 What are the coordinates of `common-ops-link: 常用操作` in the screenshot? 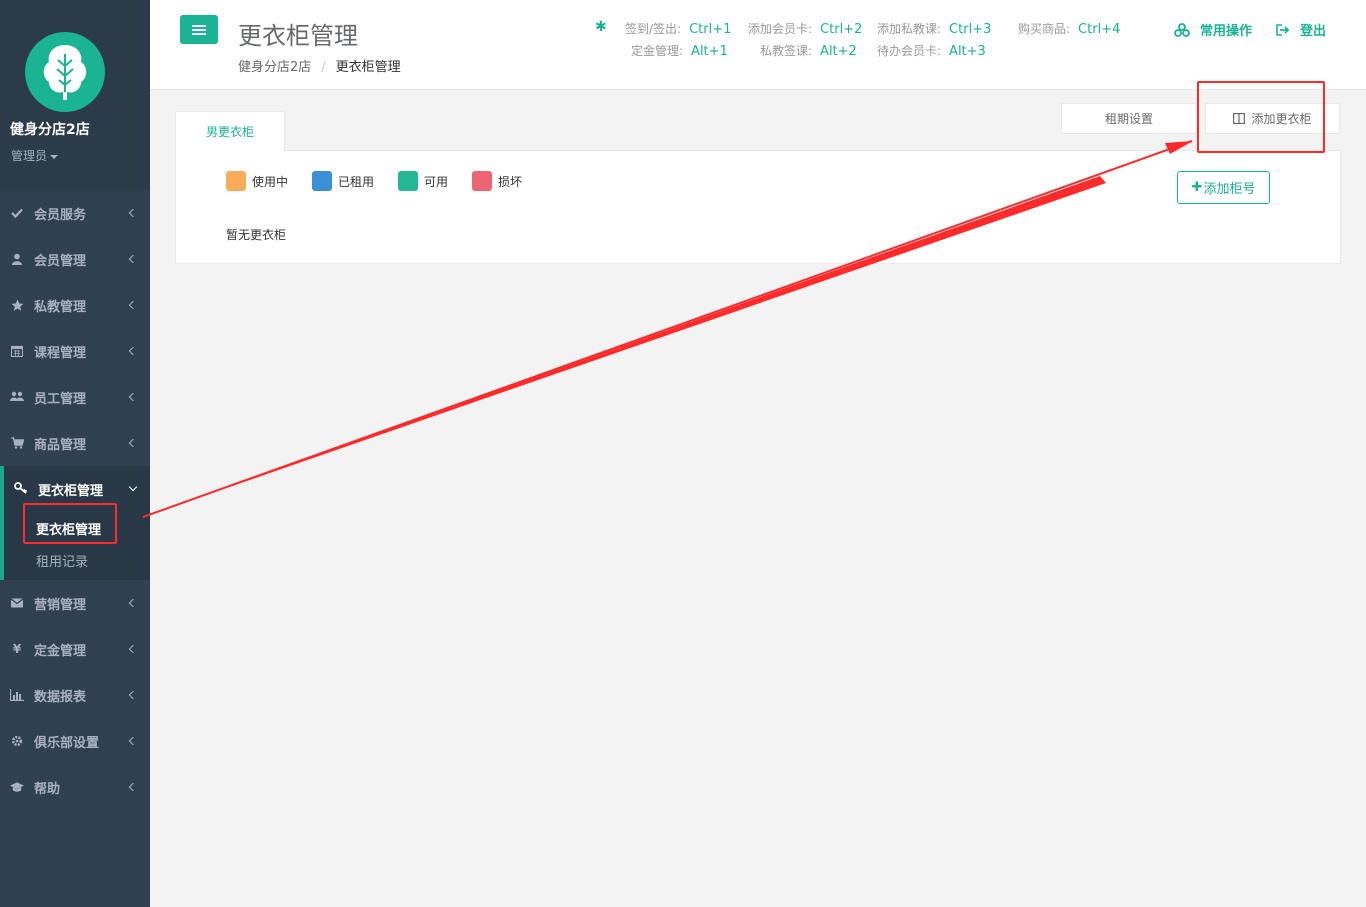 It's located at (1213, 29).